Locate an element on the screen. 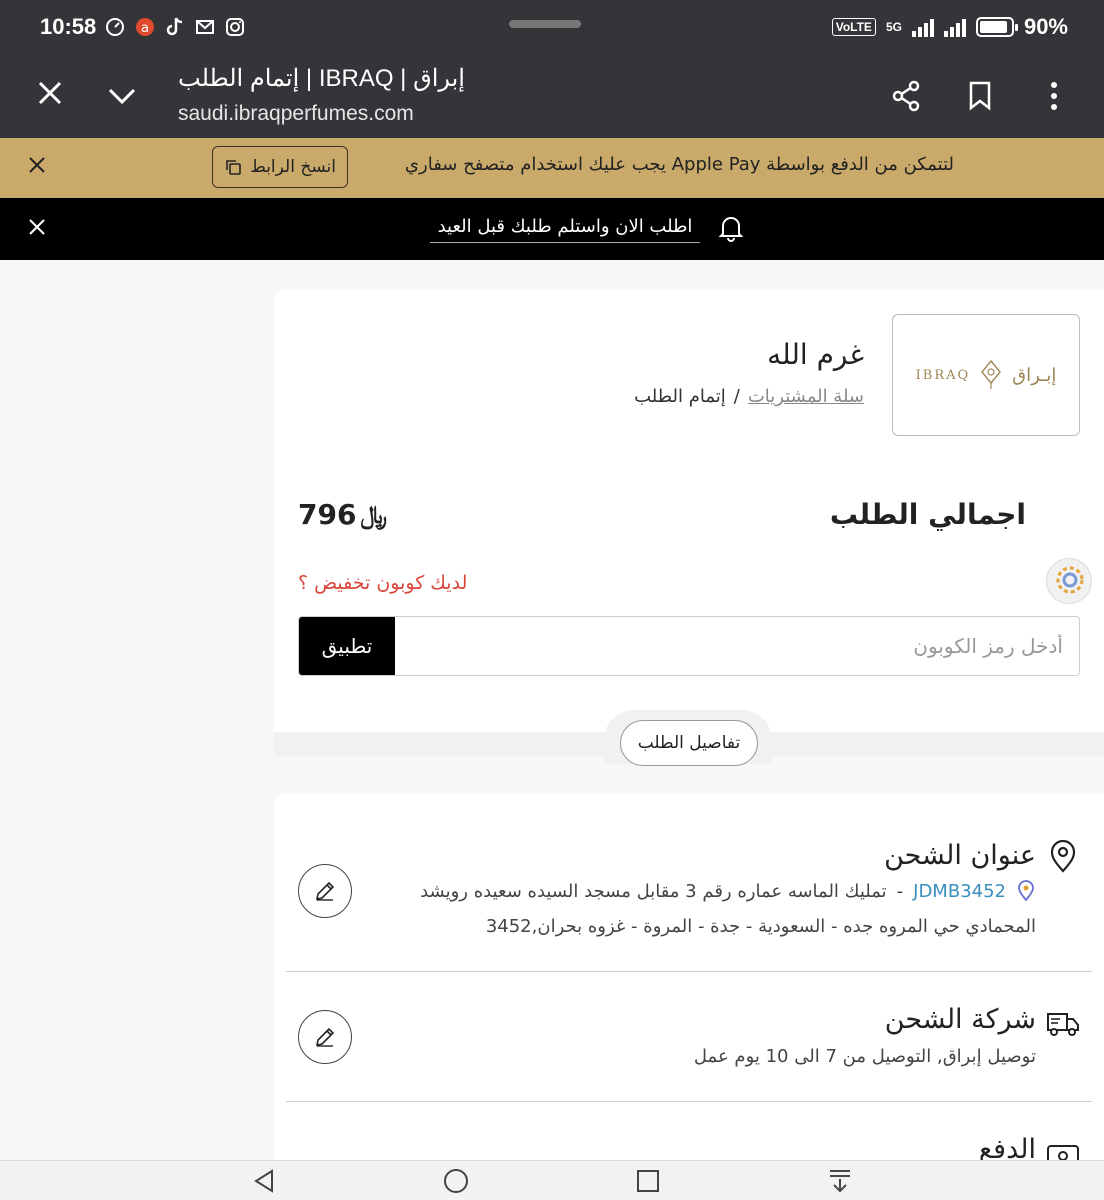  chevron-down-icon is located at coordinates (122, 96).